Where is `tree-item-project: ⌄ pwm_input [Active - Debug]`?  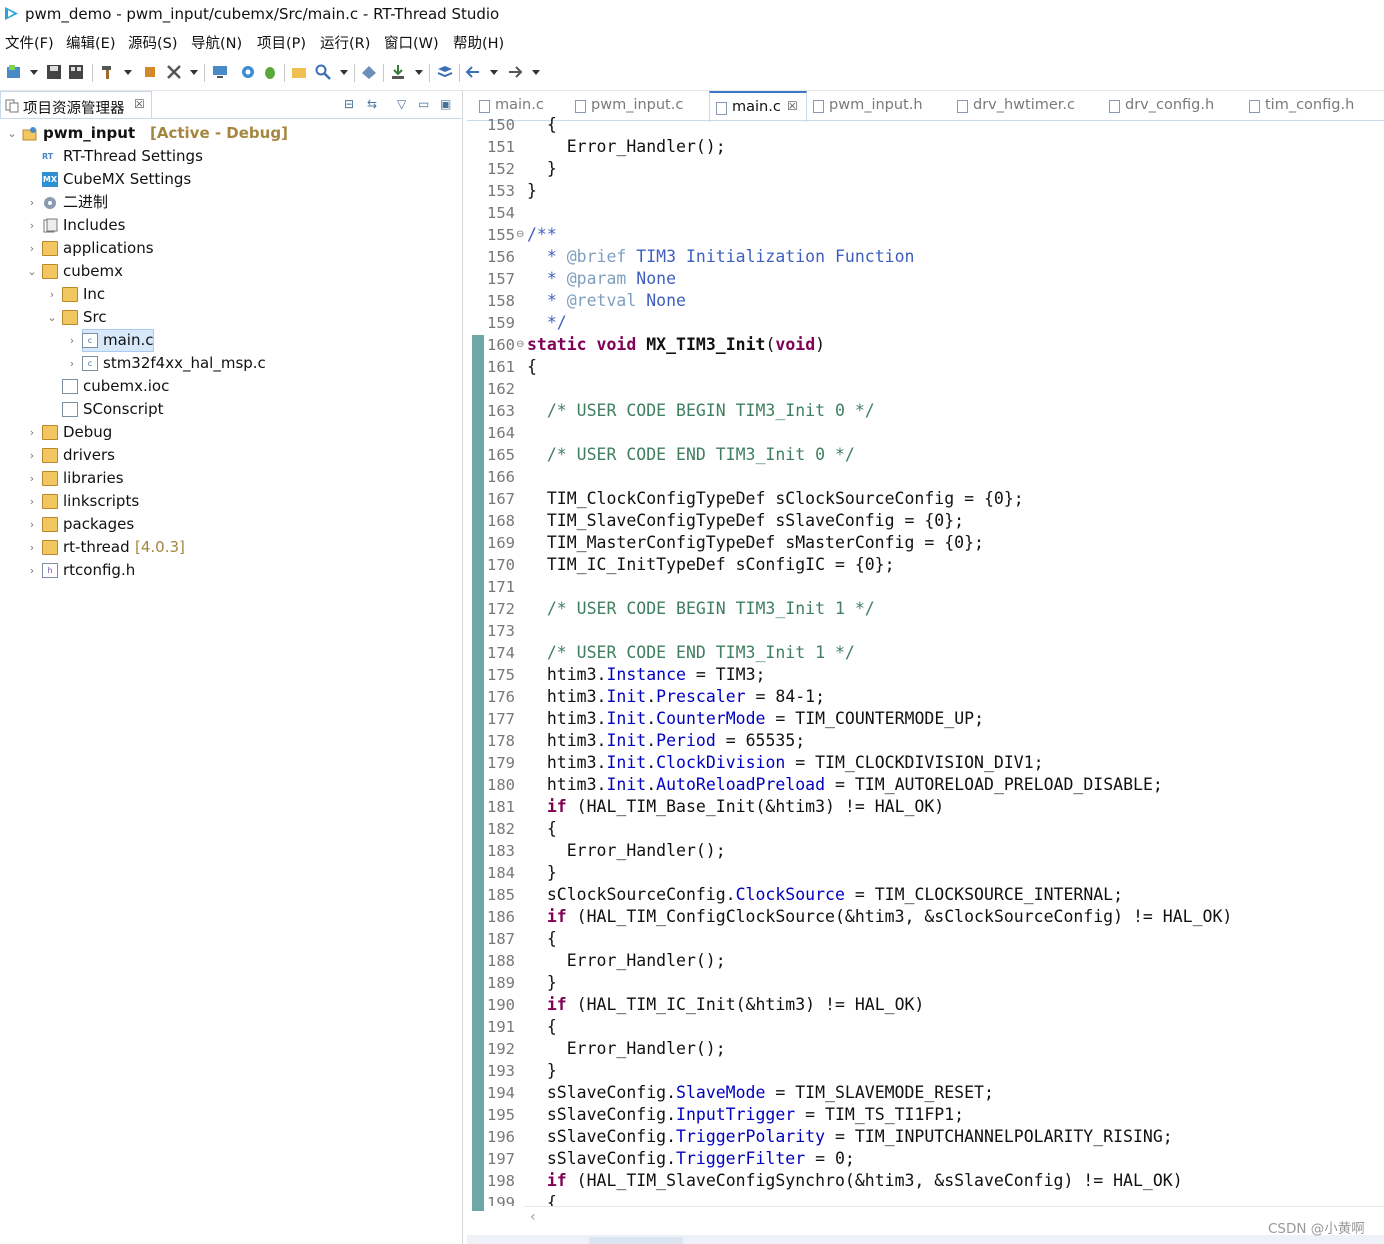
tree-item-project: ⌄ pwm_input [Active - Debug] is located at coordinates (156, 133).